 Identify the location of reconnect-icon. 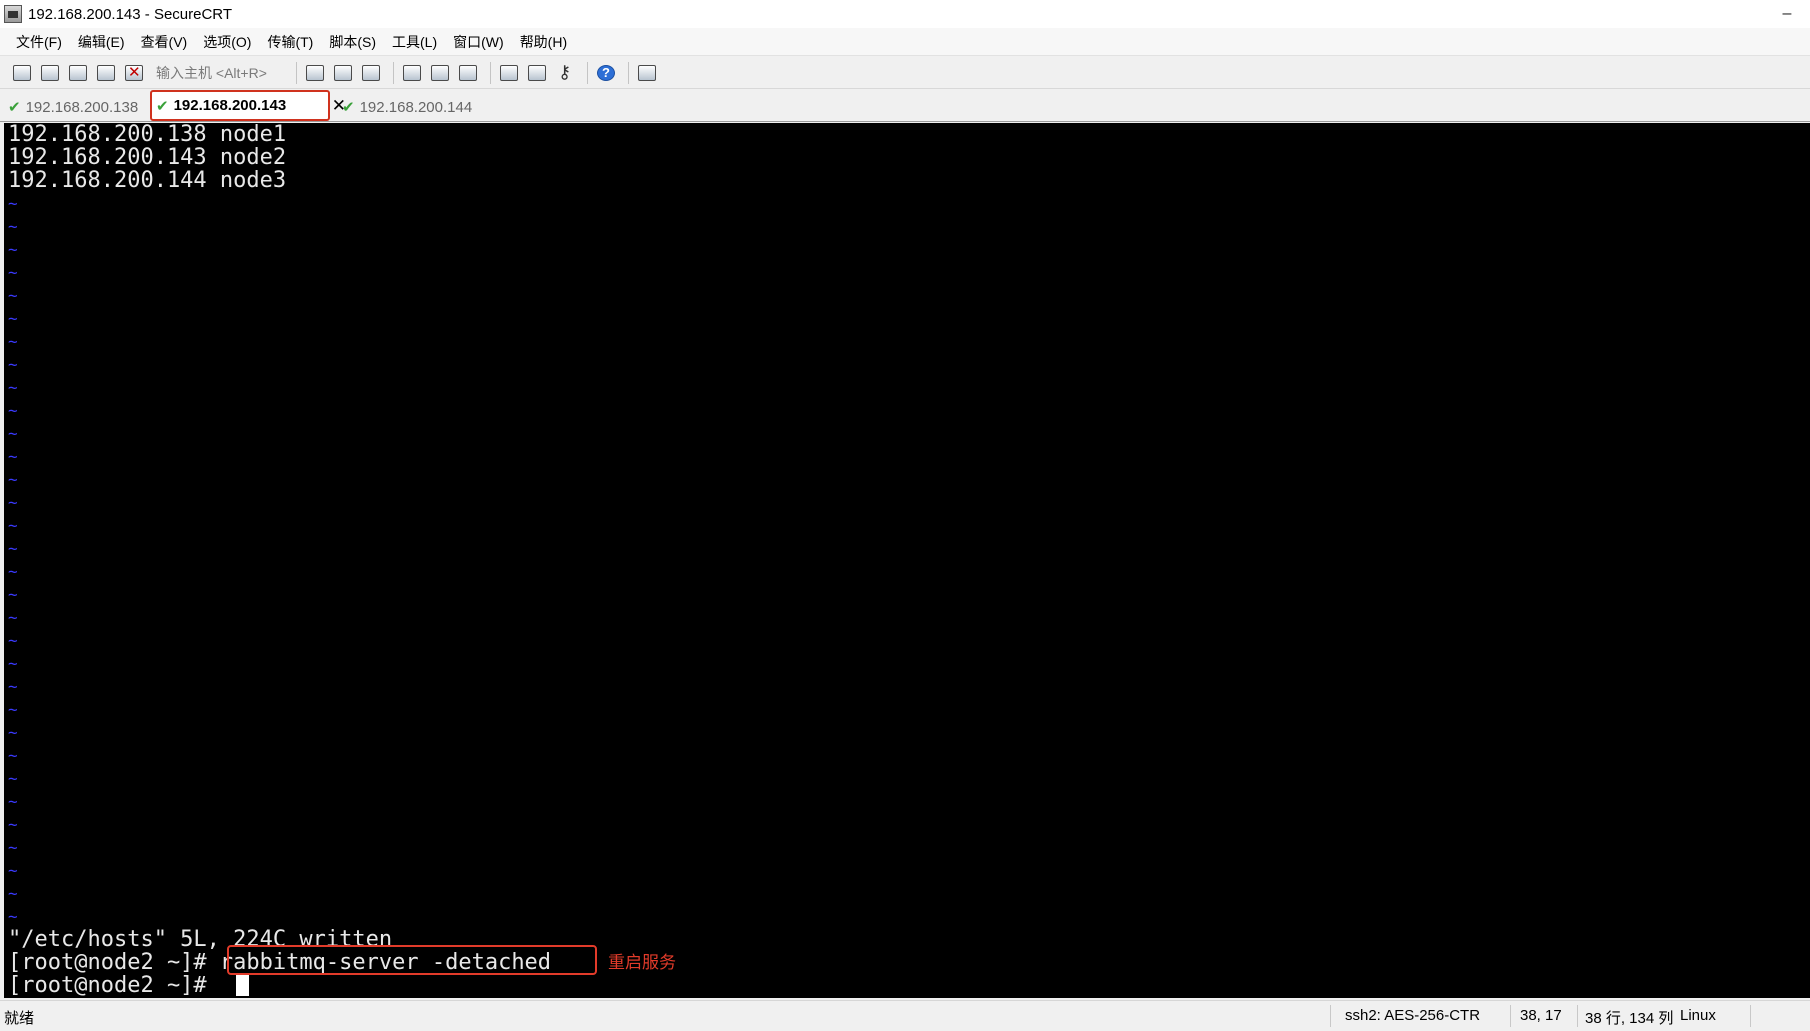
(106, 72).